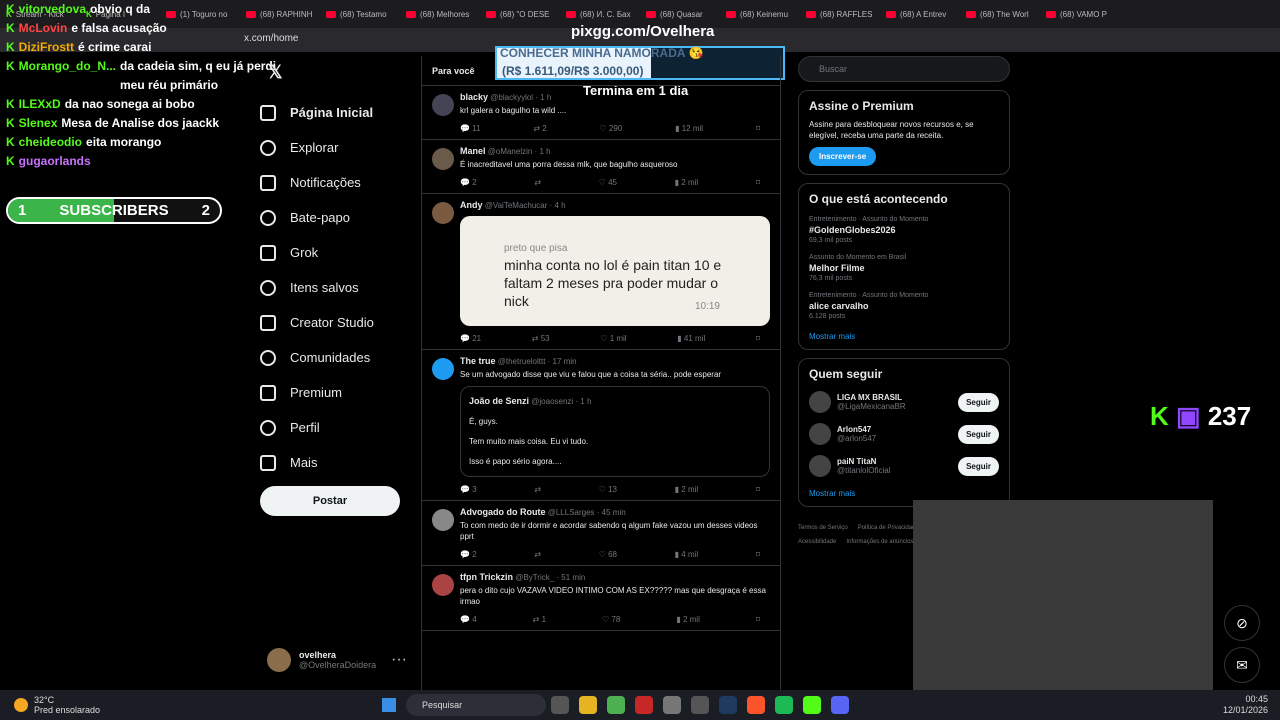  I want to click on retweet-button: ⇄ 1, so click(539, 619).